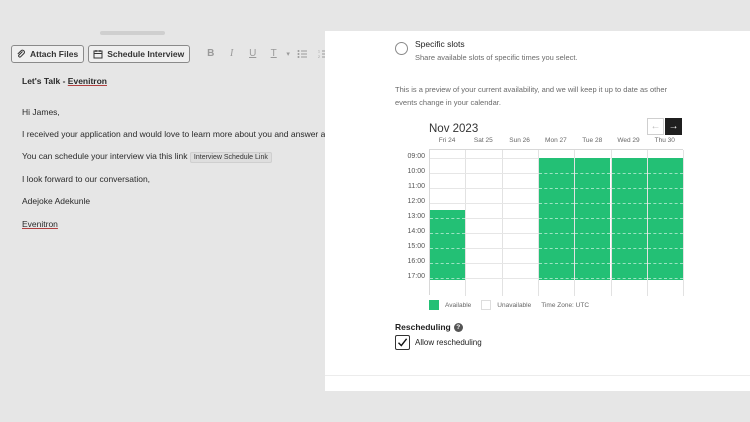  I want to click on available-swatch, so click(434, 305).